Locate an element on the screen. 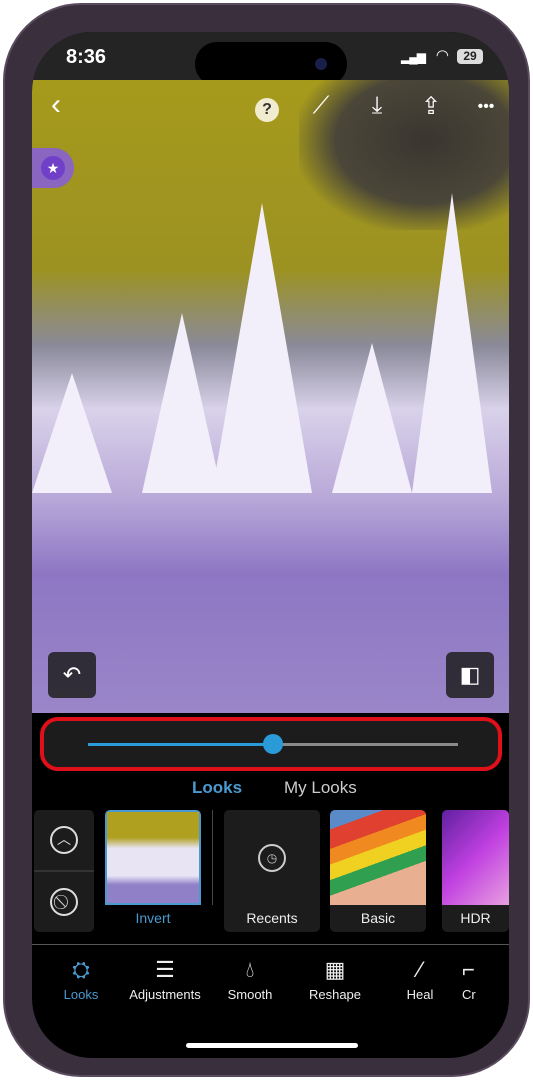  look-invert: Invert is located at coordinates (153, 871).